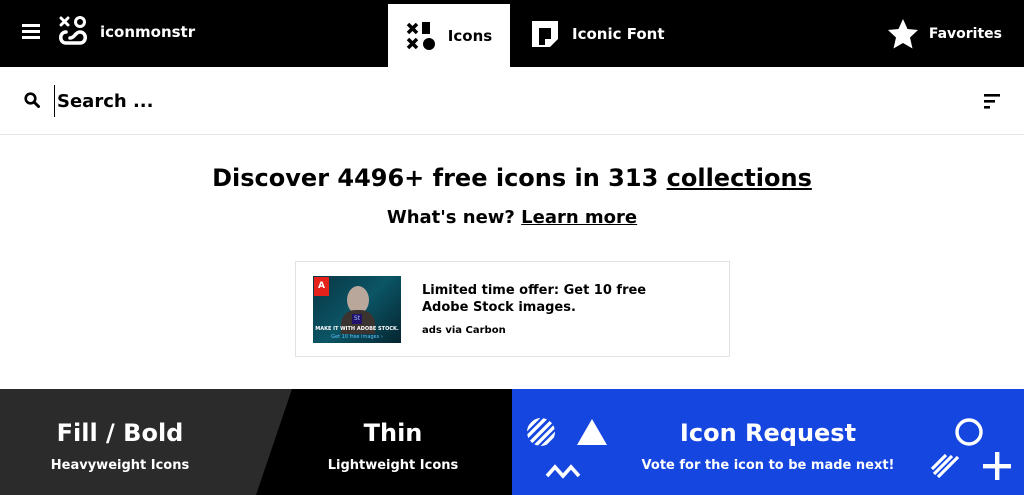  I want to click on headline-text: Discover 4496+ free icons in 313, so click(439, 178).